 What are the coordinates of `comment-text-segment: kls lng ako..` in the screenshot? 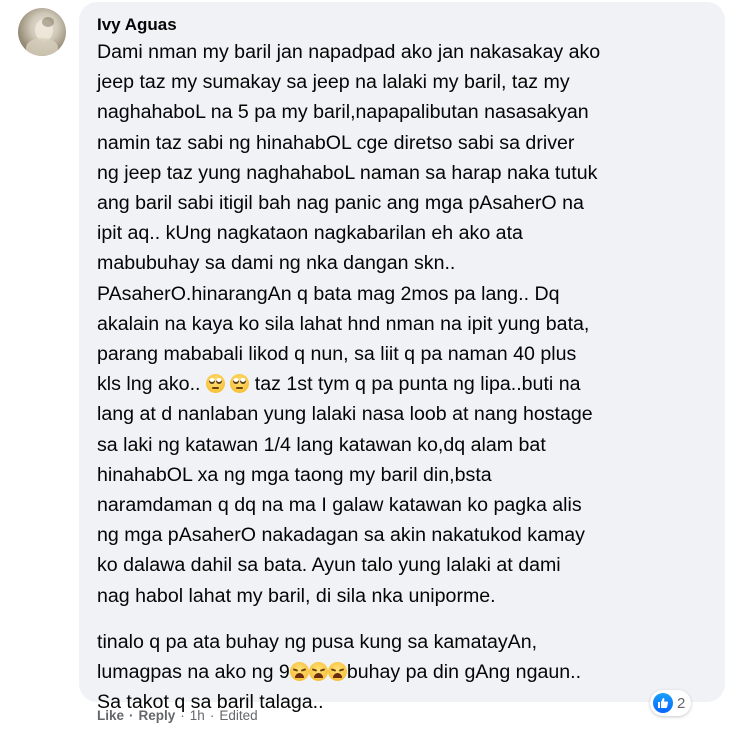 It's located at (151, 384).